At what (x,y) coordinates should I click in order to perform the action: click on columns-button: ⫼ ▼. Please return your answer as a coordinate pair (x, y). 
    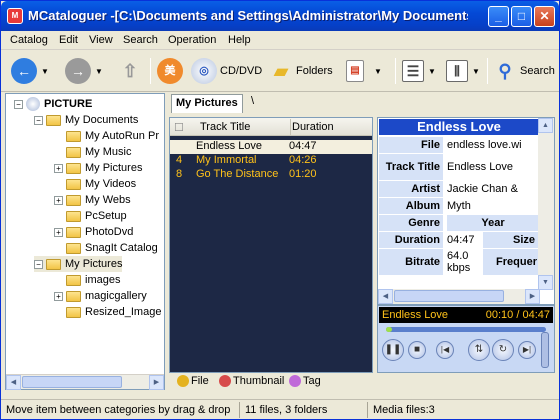
    Looking at the image, I should click on (463, 71).